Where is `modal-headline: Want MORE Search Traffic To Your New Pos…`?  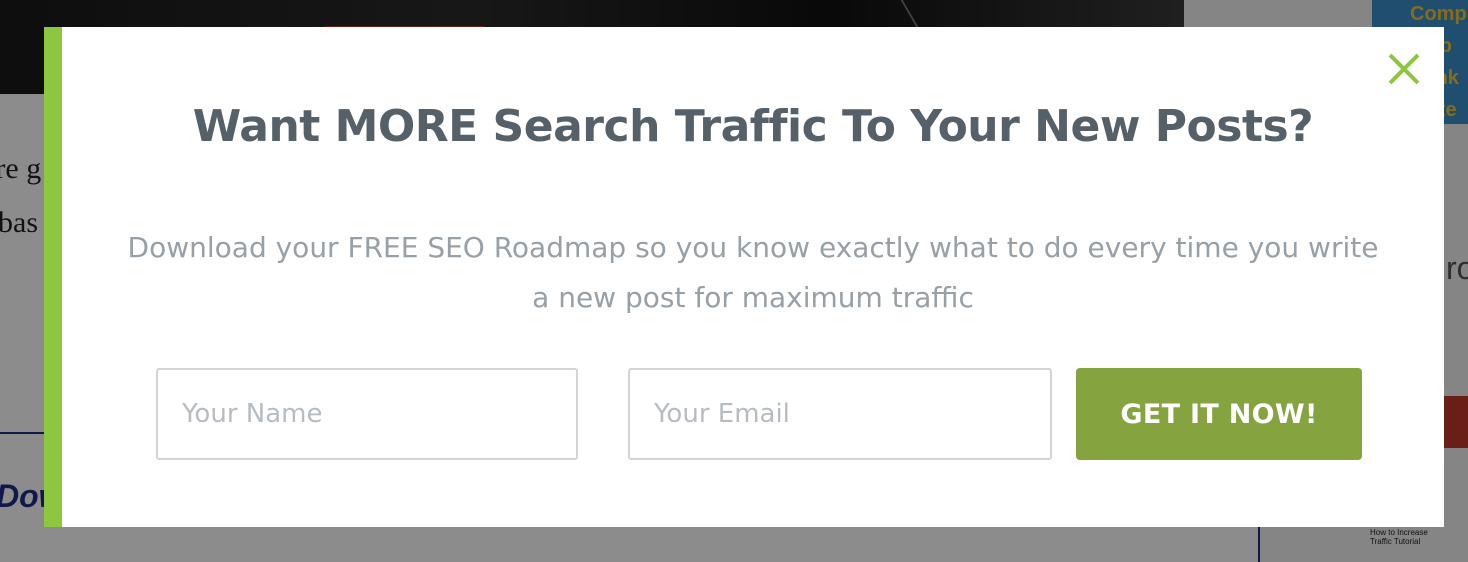
modal-headline: Want MORE Search Traffic To Your New Pos… is located at coordinates (753, 126).